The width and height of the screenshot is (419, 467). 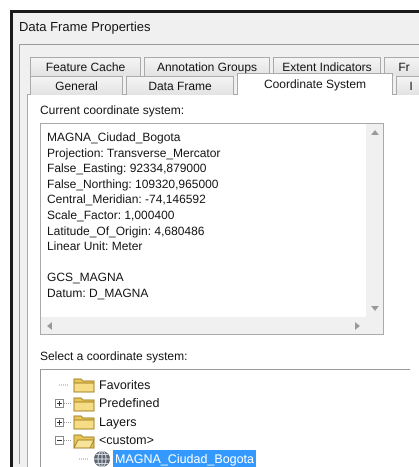 I want to click on tab: Fr, so click(x=401, y=66).